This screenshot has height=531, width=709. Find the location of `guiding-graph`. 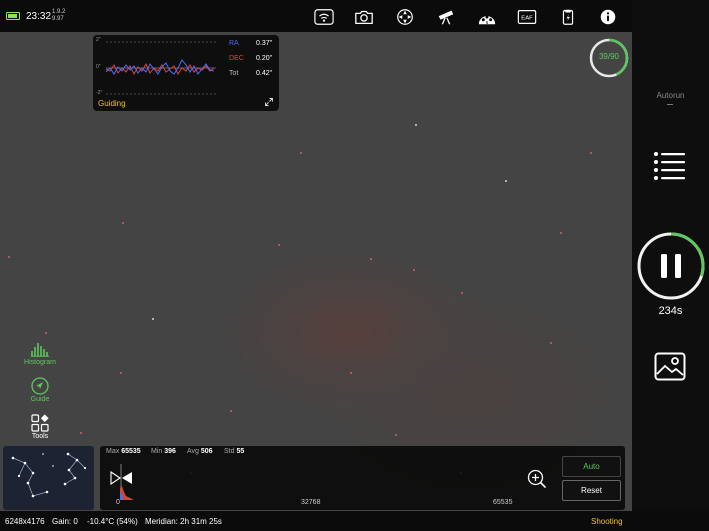

guiding-graph is located at coordinates (160, 68).